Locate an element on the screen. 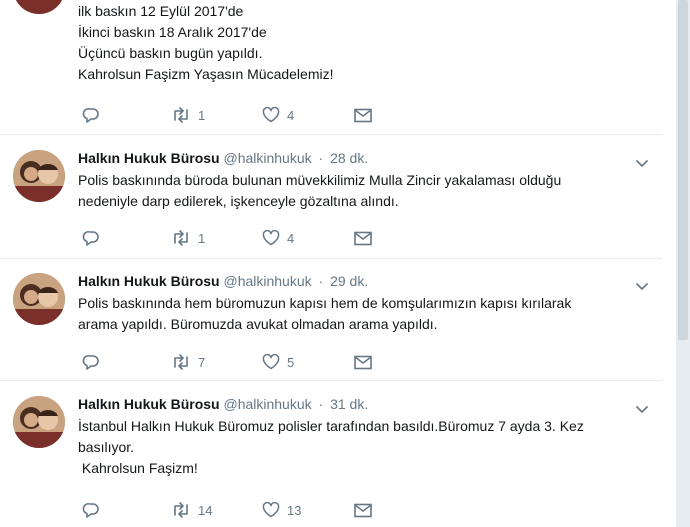 The width and height of the screenshot is (690, 527). tweet-actions: 14 13 is located at coordinates (278, 510).